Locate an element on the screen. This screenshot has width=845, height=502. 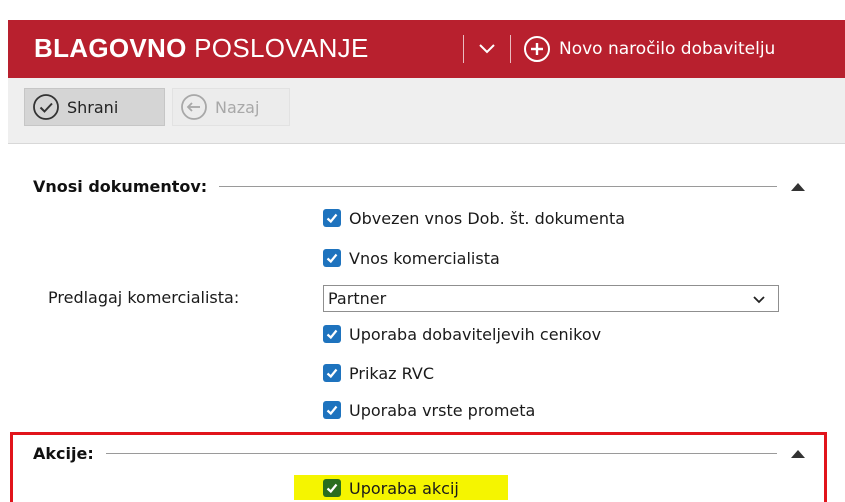
checkbox-label: Uporaba dobaviteljevih cenikov is located at coordinates (475, 334).